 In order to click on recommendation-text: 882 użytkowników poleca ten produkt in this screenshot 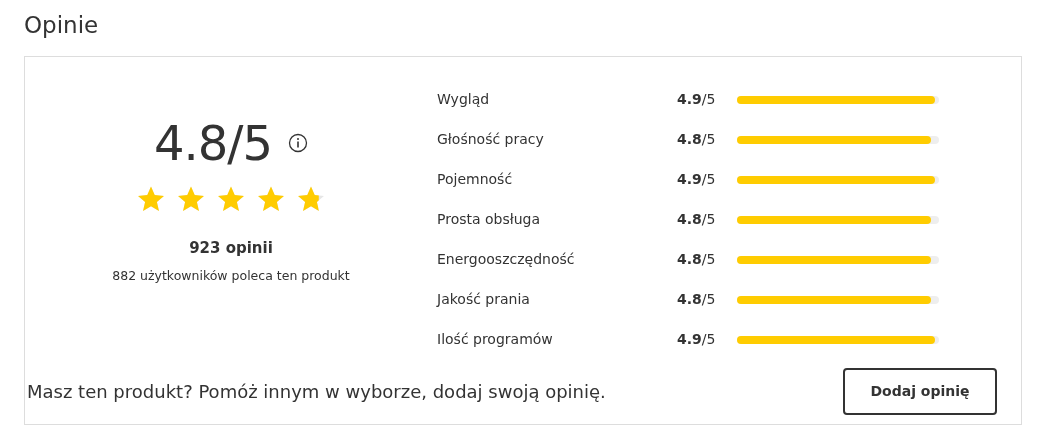, I will do `click(231, 276)`.